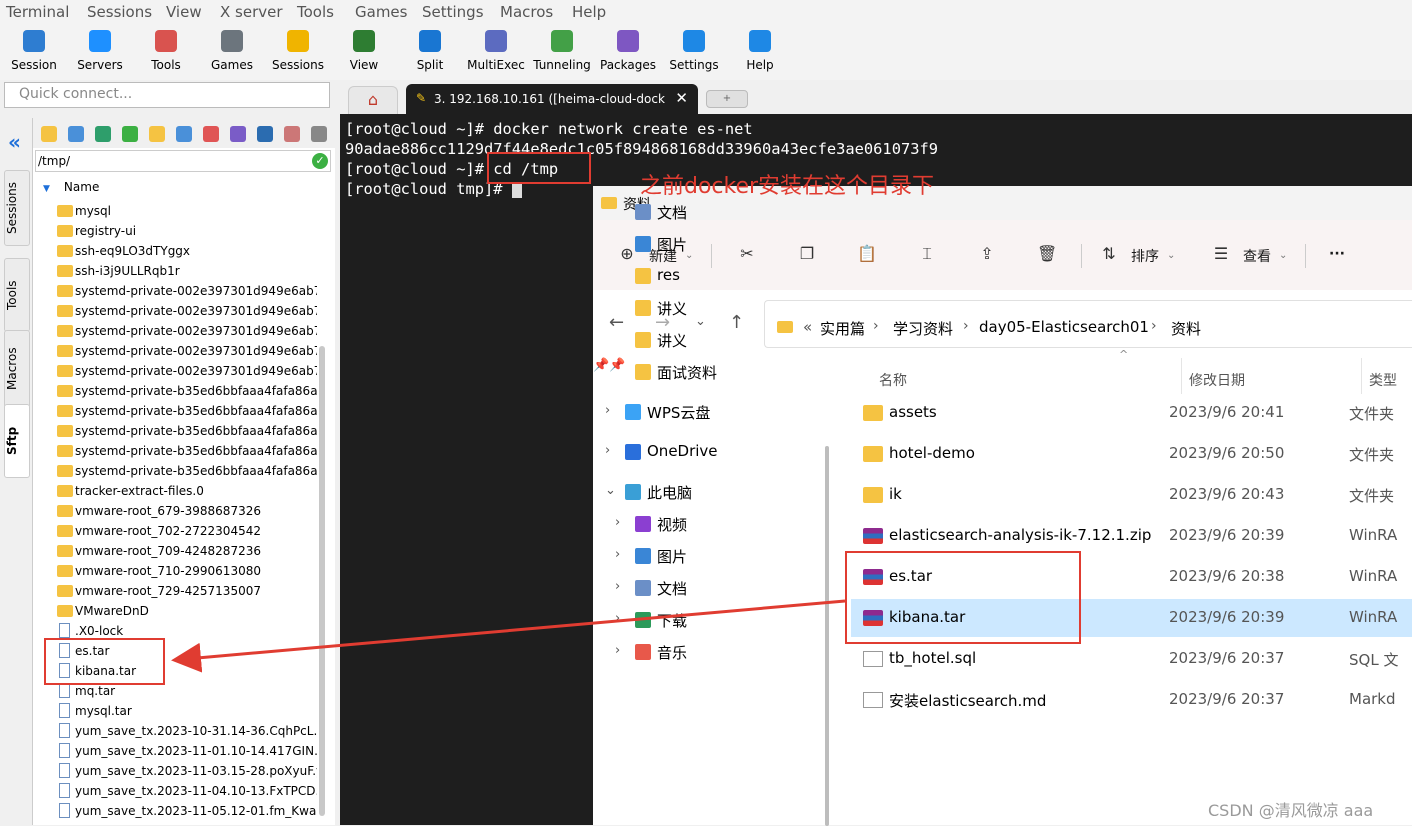  I want to click on breadcrumb-overflow: «, so click(807, 327).